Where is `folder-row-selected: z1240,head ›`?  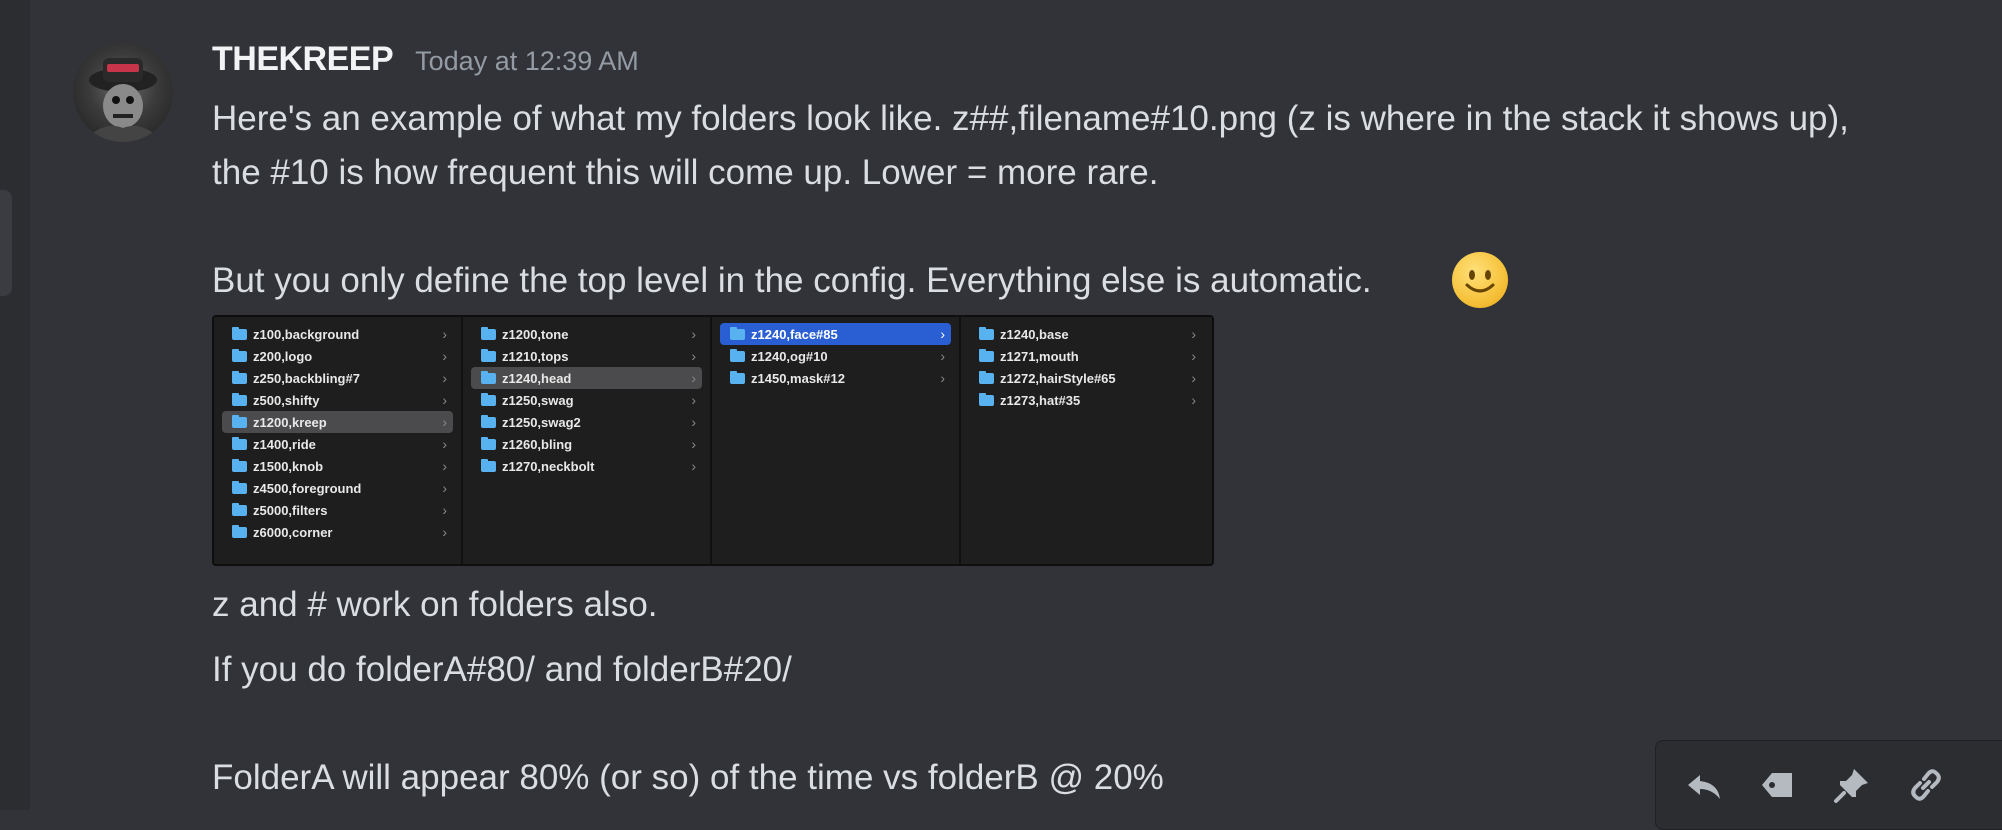
folder-row-selected: z1240,head › is located at coordinates (586, 378).